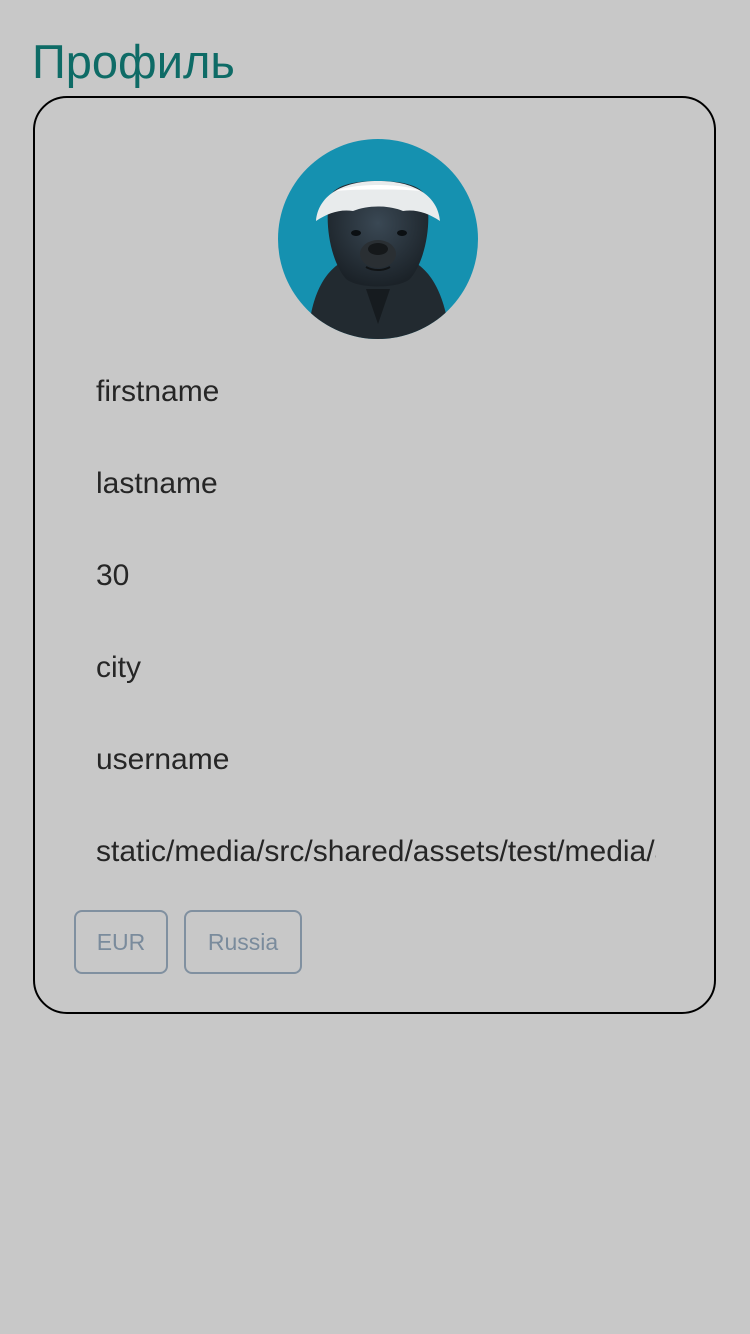  I want to click on honey-badger-avatar-icon, so click(379, 260).